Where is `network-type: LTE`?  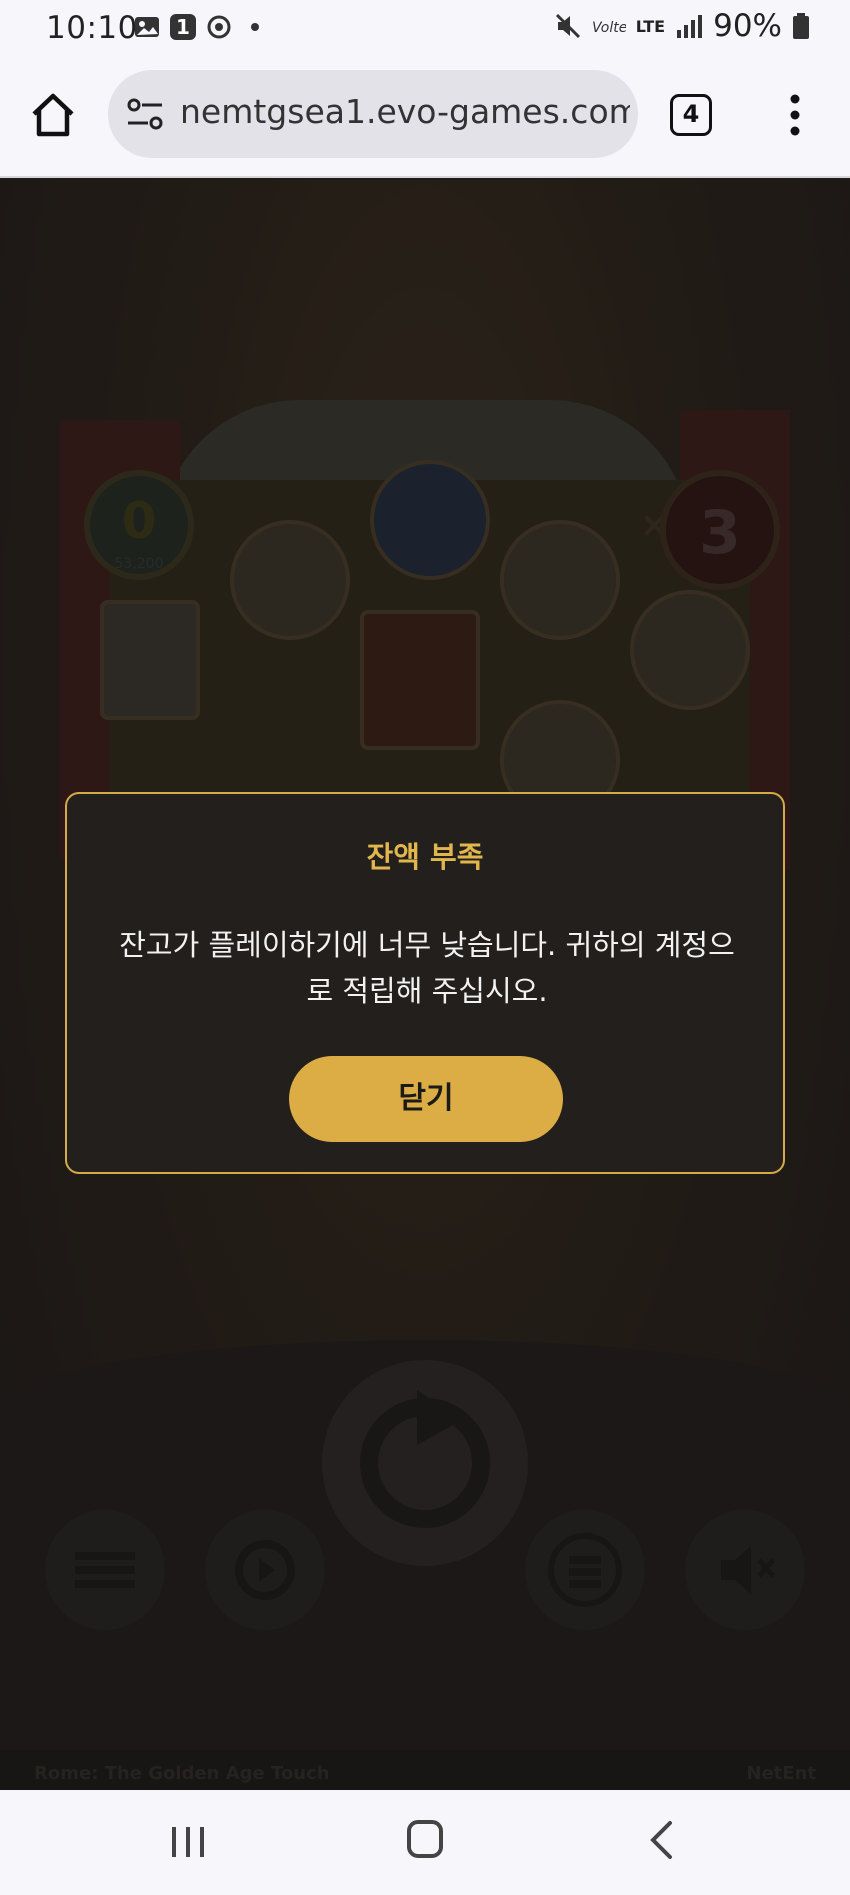 network-type: LTE is located at coordinates (650, 26).